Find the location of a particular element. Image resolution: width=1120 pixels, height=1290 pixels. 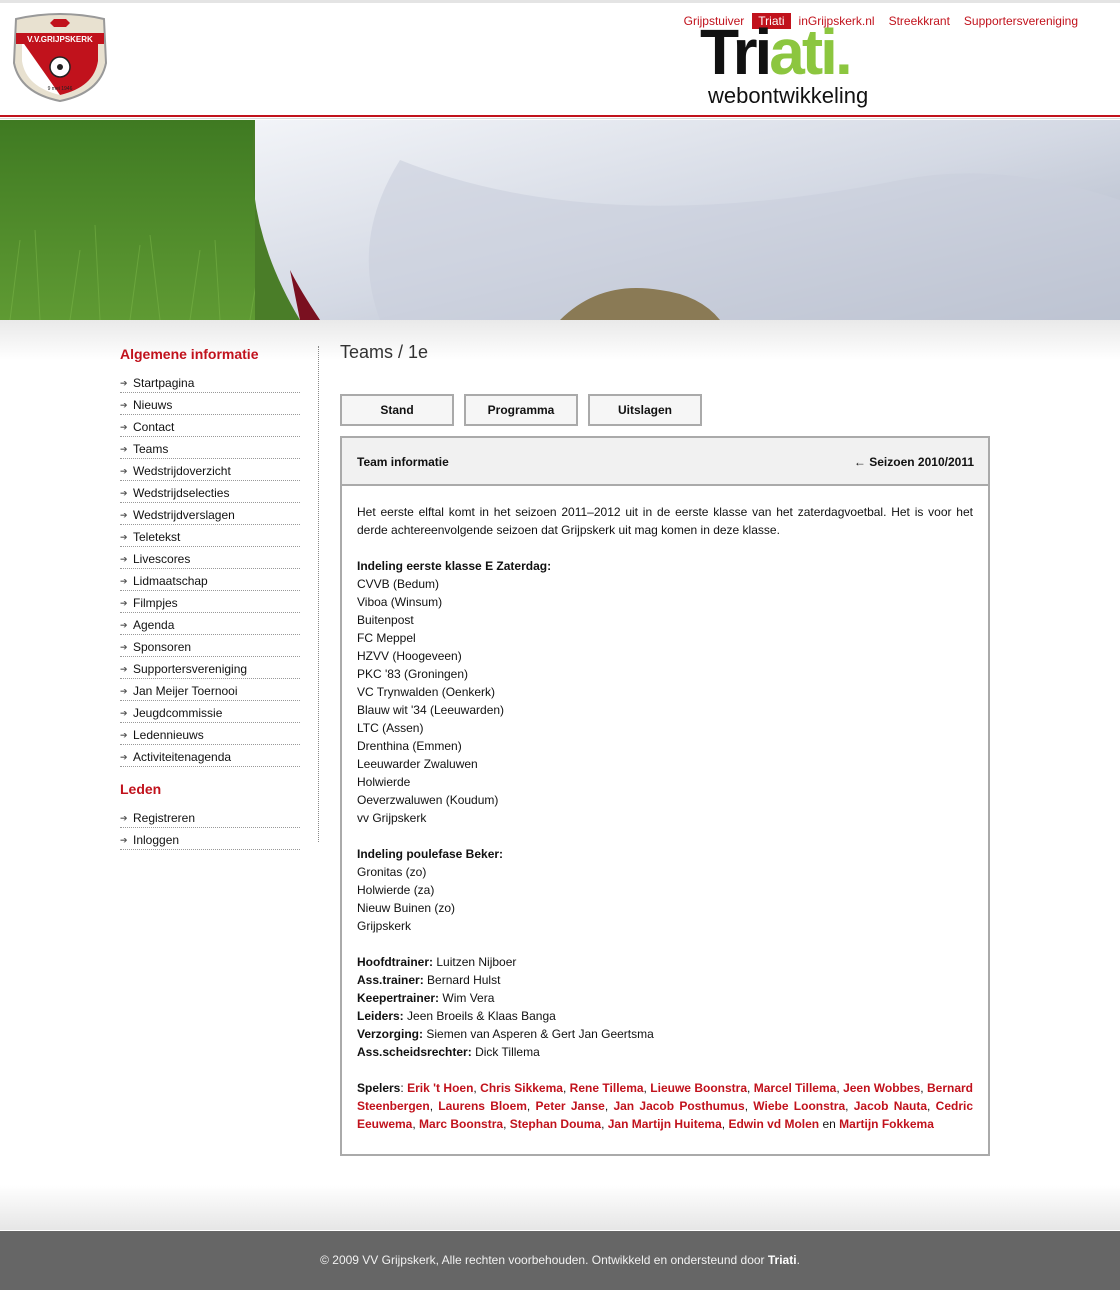

division-heading: Indeling eerste klasse E Zaterdag: is located at coordinates (454, 566).